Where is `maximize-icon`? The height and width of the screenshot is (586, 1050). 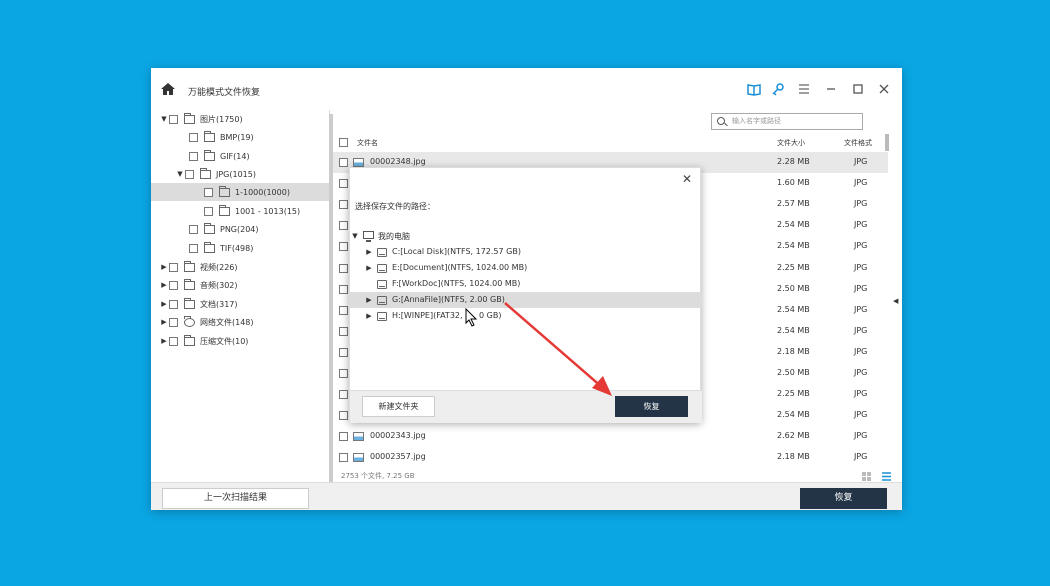
maximize-icon is located at coordinates (858, 89).